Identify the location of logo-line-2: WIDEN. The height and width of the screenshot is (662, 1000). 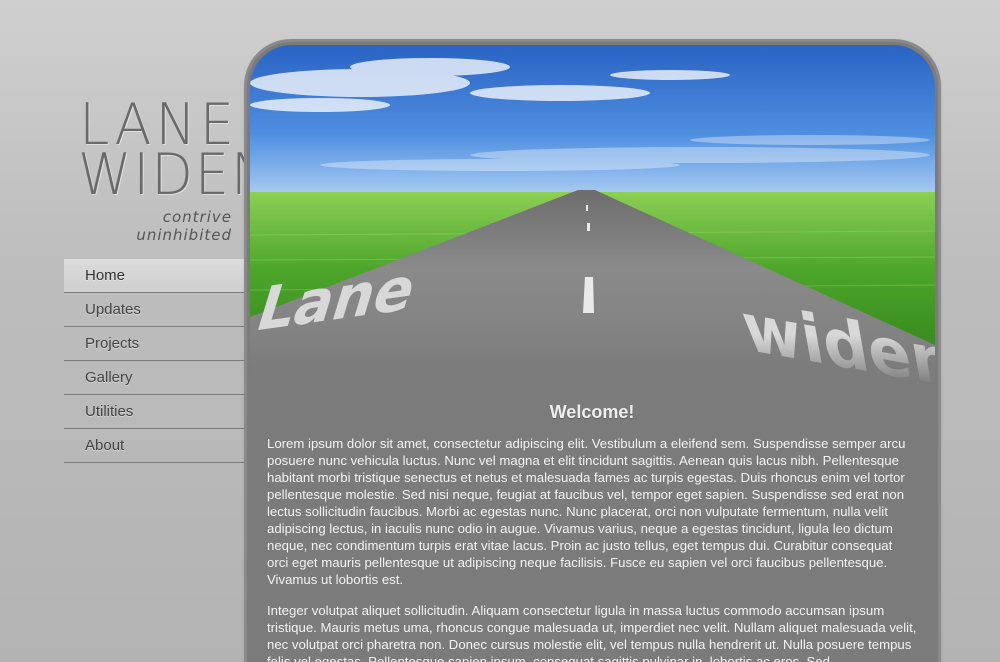
(176, 174).